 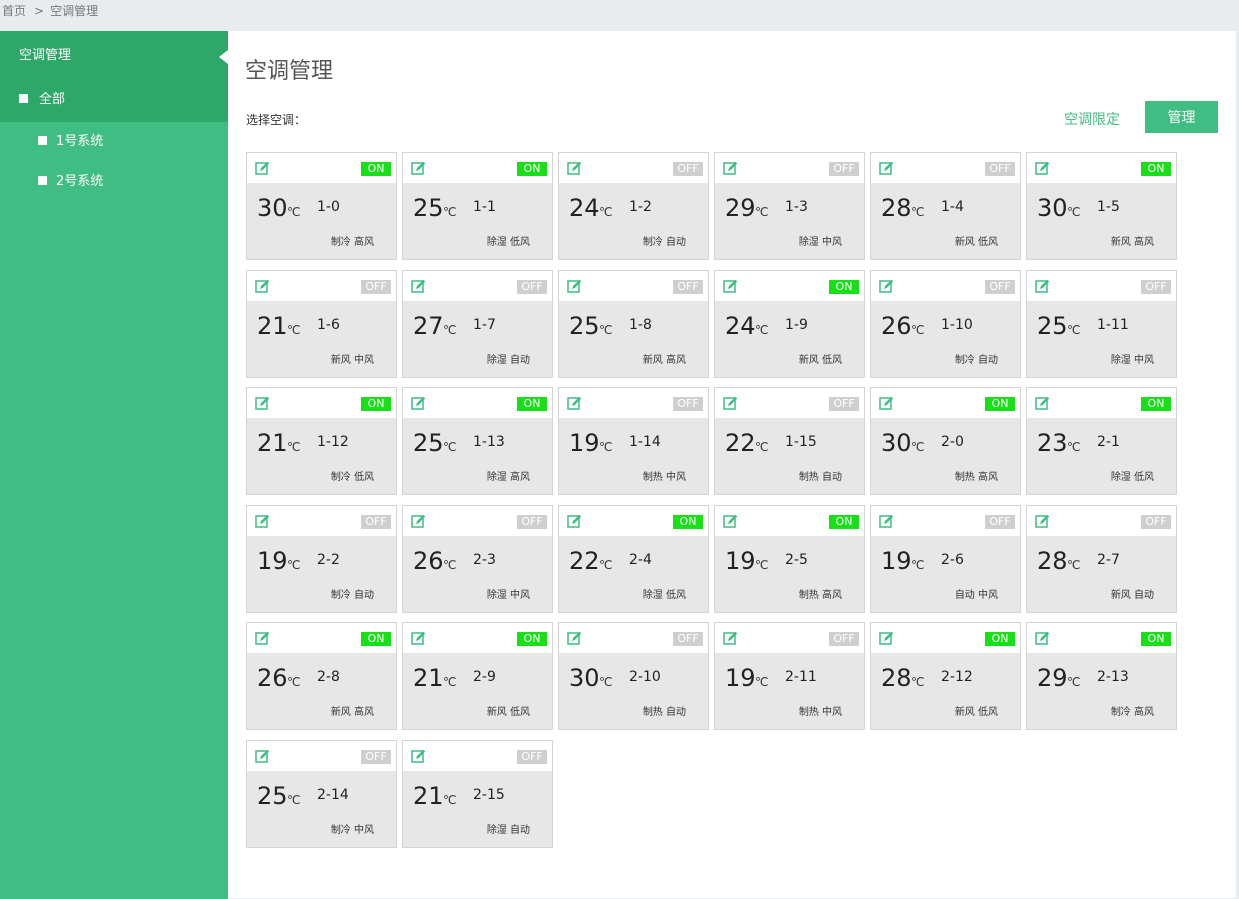 What do you see at coordinates (321, 793) in the screenshot?
I see `ac-unit-card: OFF 25 ℃ 2-14 制冷 中风` at bounding box center [321, 793].